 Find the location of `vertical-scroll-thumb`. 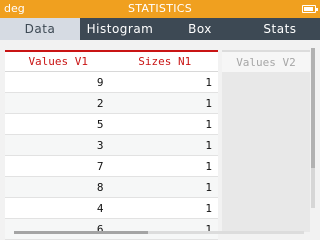

vertical-scroll-thumb is located at coordinates (313, 108).